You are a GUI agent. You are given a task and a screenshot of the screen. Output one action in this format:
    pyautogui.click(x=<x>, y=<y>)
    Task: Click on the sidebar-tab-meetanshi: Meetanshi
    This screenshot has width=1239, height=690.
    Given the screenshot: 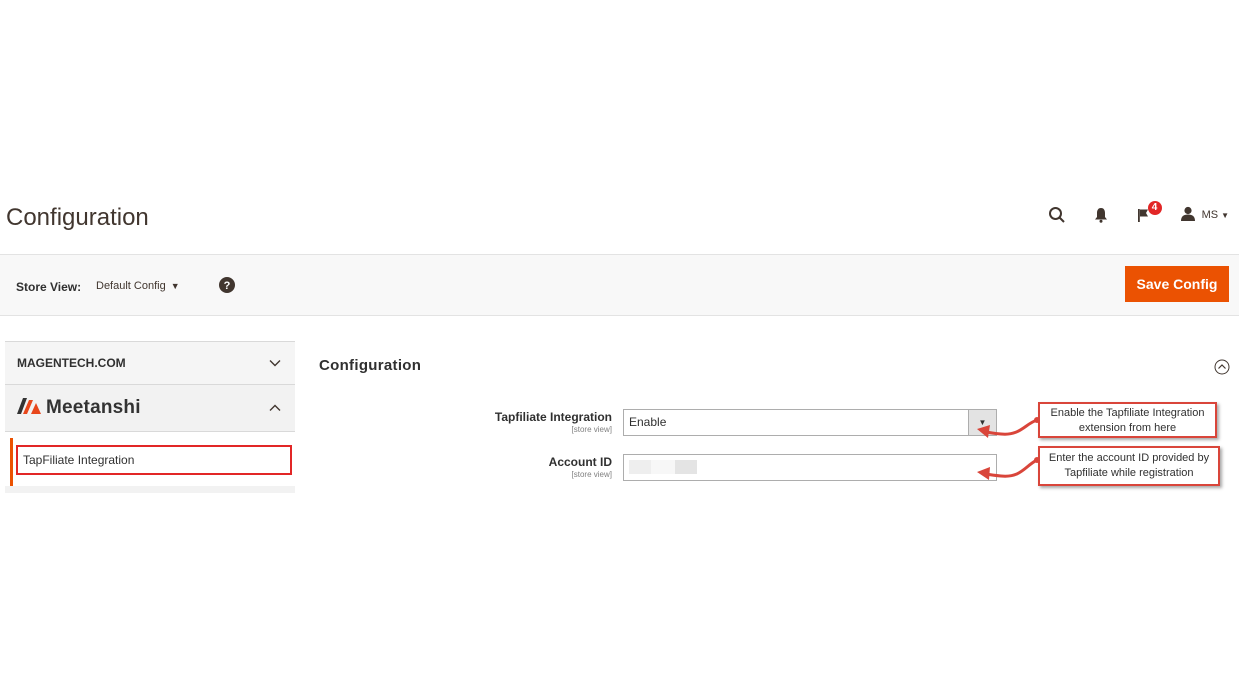 What is the action you would take?
    pyautogui.click(x=150, y=408)
    